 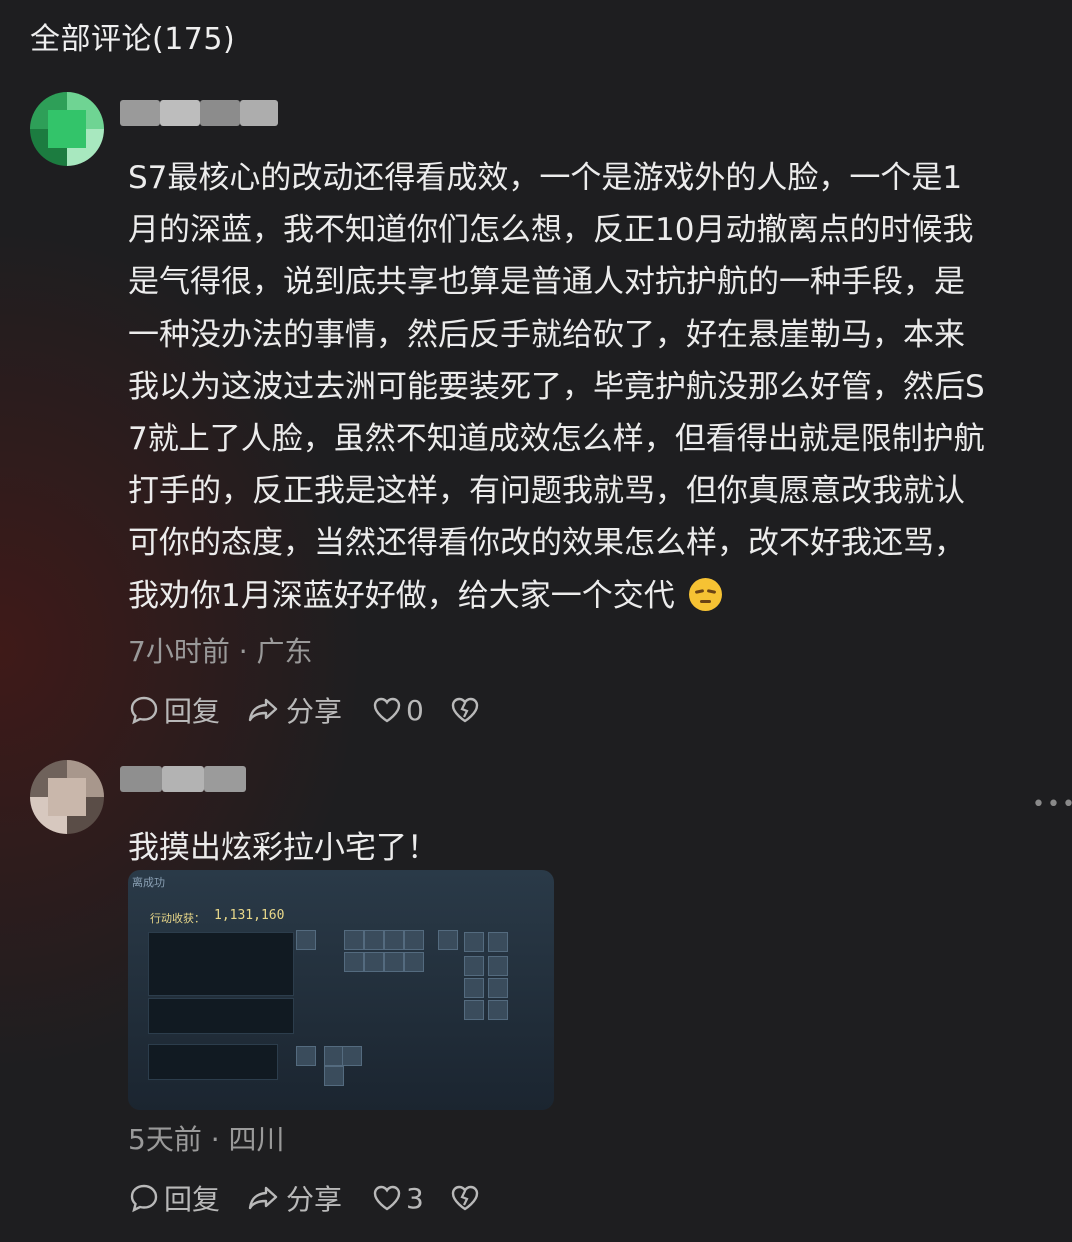 What do you see at coordinates (249, 915) in the screenshot?
I see `image-value: 1,131,160` at bounding box center [249, 915].